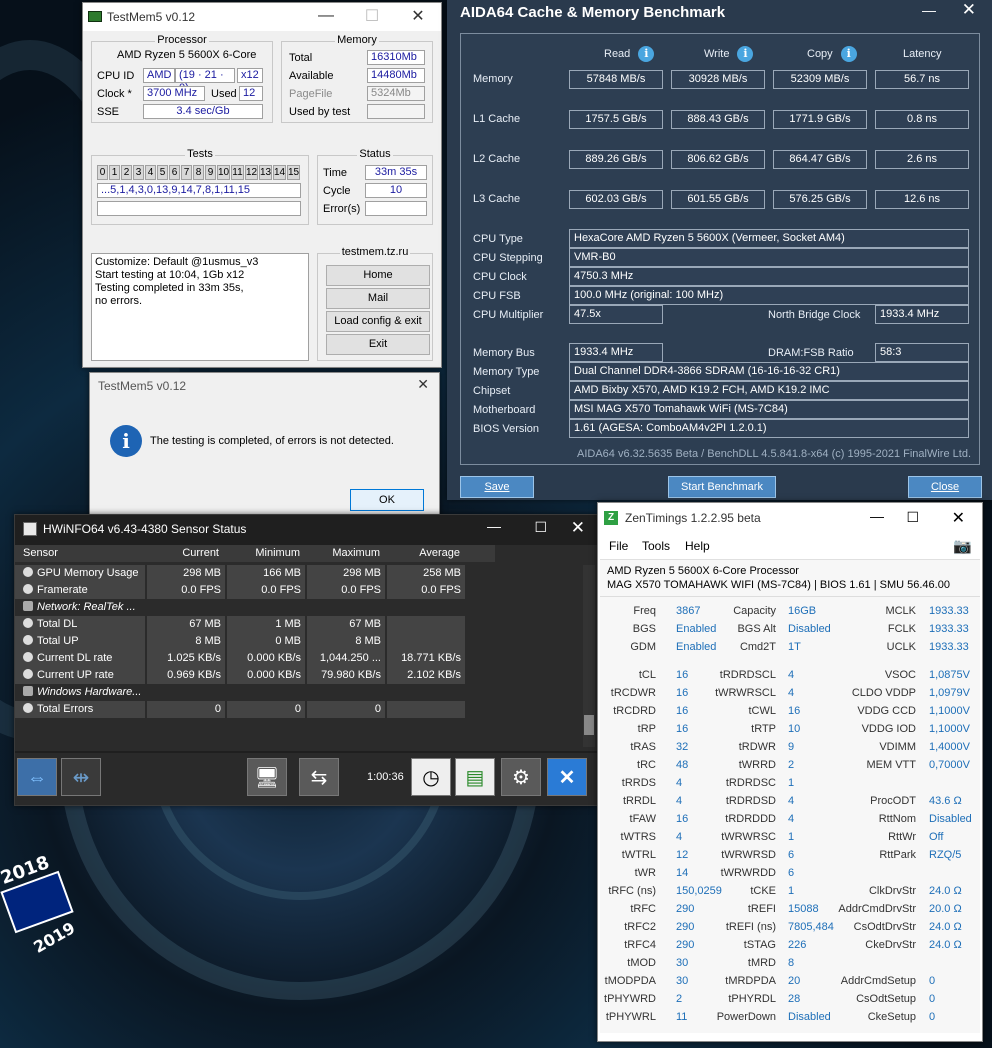 This screenshot has height=1048, width=992. Describe the element at coordinates (58, 641) in the screenshot. I see `sensor-name-text: Total UP` at that location.